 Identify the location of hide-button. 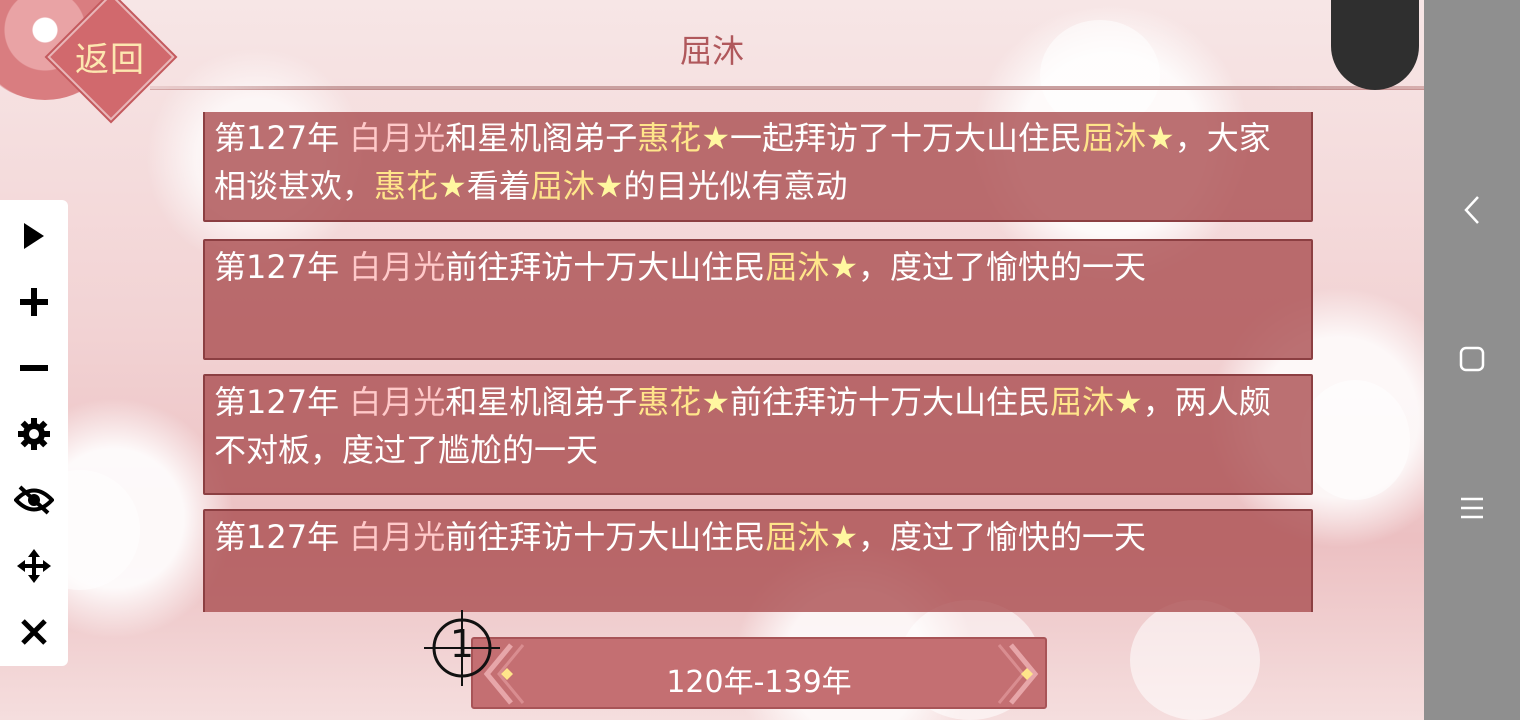
(34, 500).